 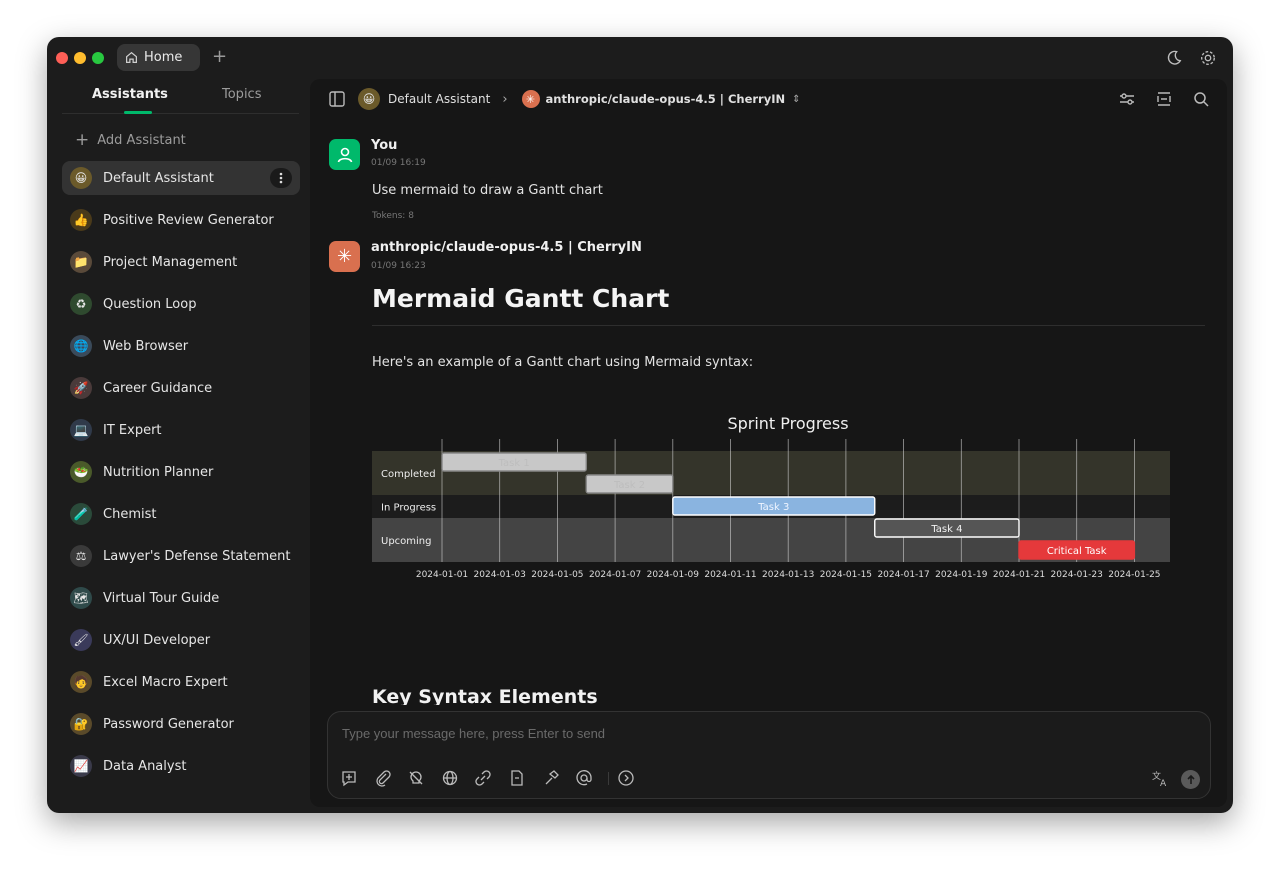 I want to click on search-icon, so click(x=1201, y=99).